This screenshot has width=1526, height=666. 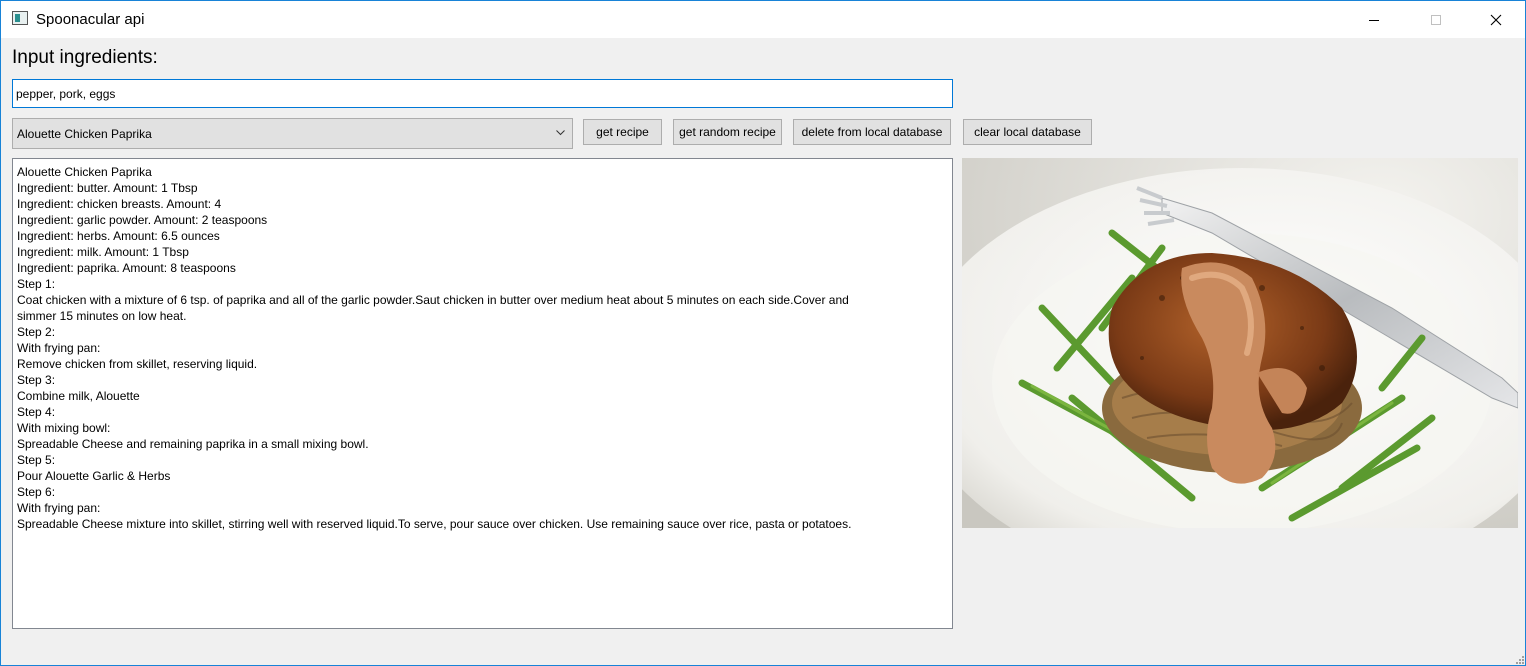 I want to click on recipe-text-line: Step 3:, so click(x=36, y=380).